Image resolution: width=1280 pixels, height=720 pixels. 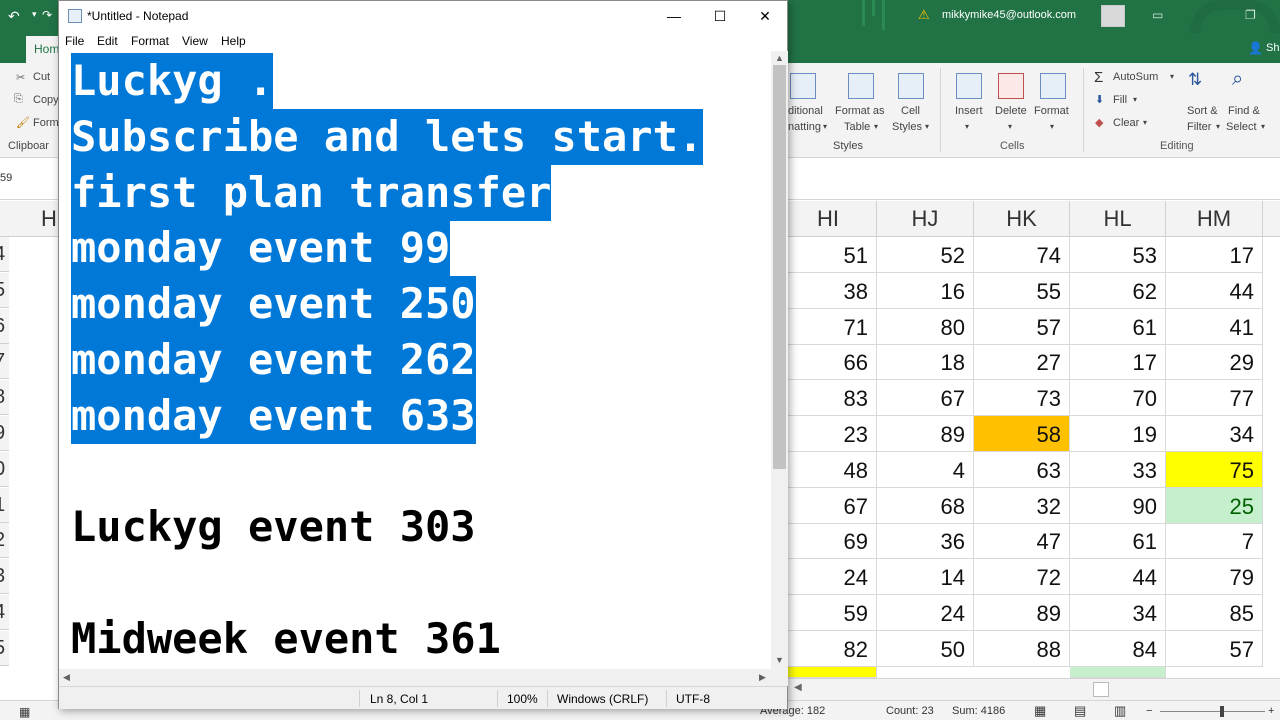 What do you see at coordinates (779, 660) in the screenshot?
I see `scroll-down-icon: ▼` at bounding box center [779, 660].